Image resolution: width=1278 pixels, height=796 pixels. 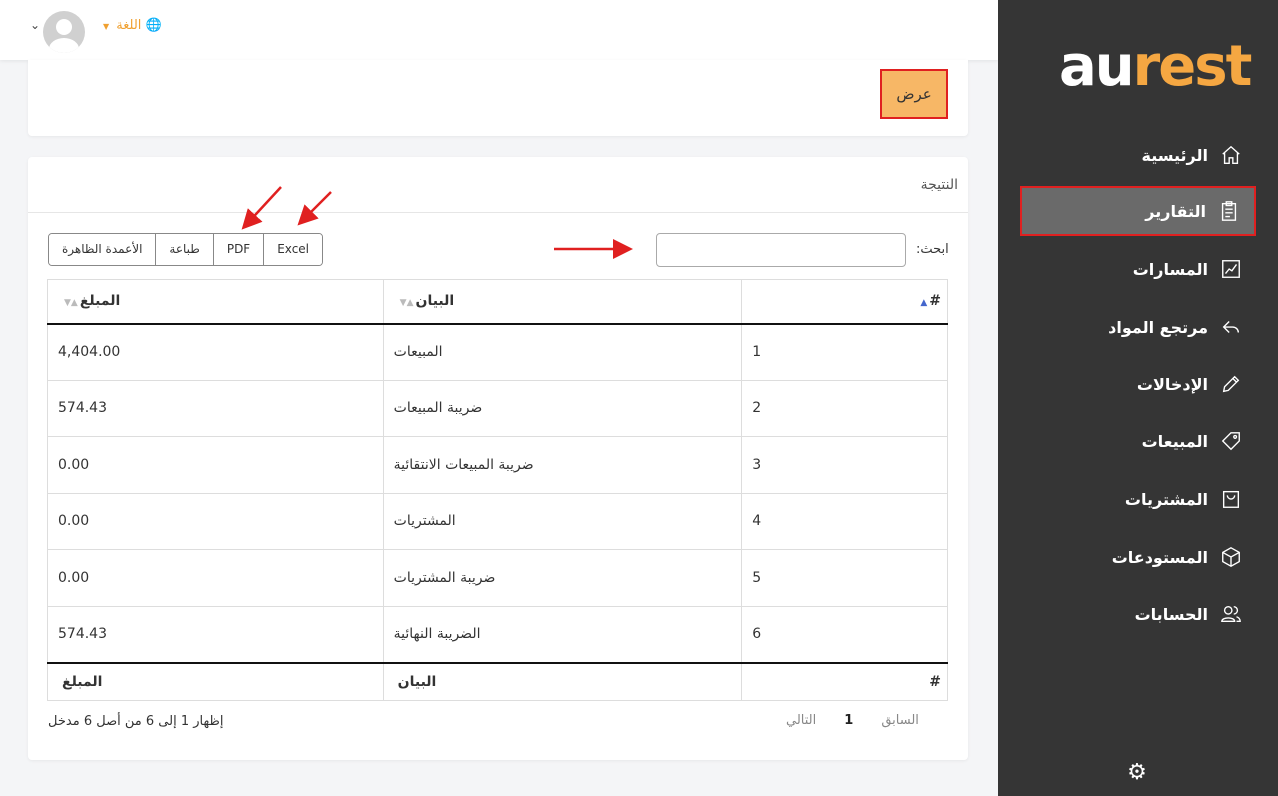 What do you see at coordinates (35, 25) in the screenshot?
I see `chevron-down-icon: ⌄` at bounding box center [35, 25].